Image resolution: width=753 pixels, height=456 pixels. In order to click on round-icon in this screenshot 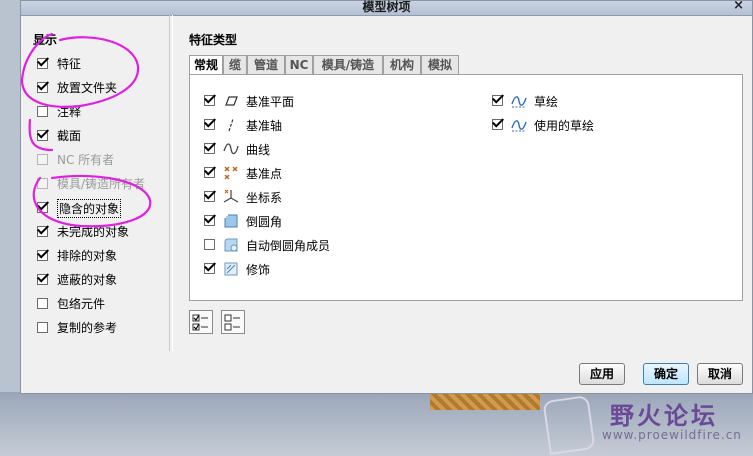, I will do `click(231, 221)`.